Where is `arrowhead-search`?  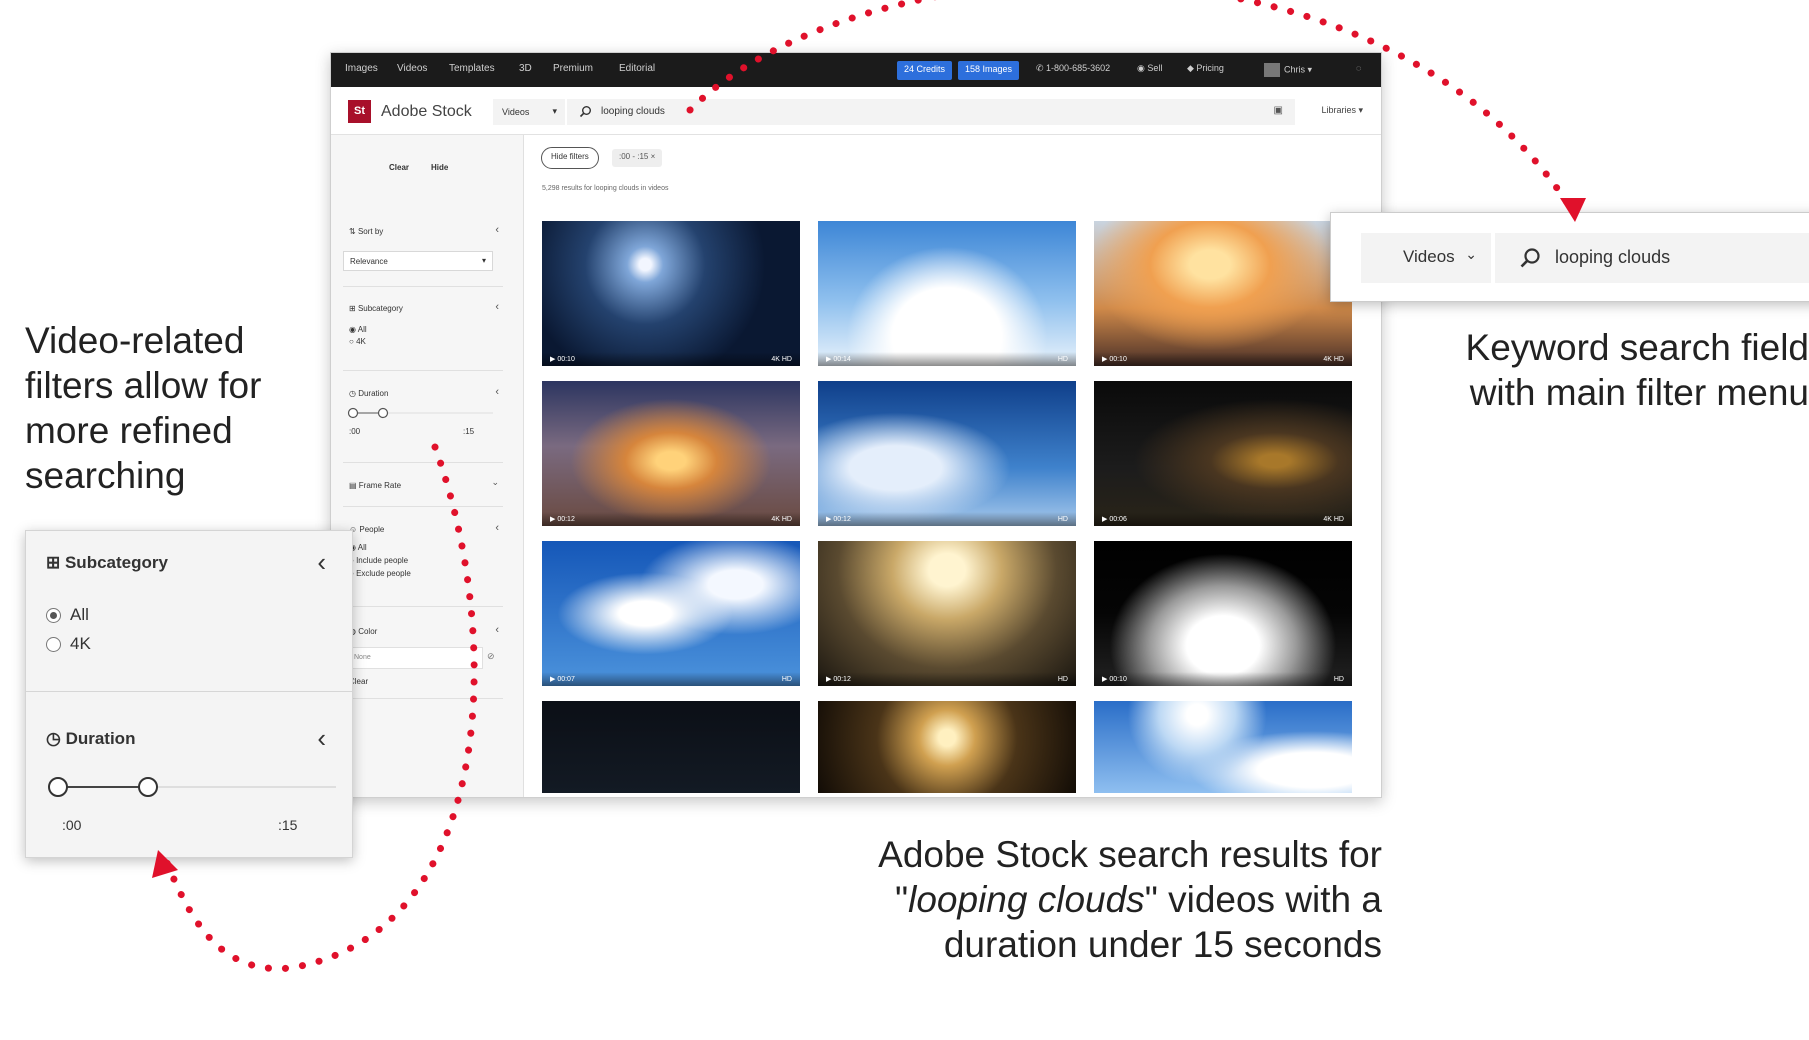
arrowhead-search is located at coordinates (1573, 210).